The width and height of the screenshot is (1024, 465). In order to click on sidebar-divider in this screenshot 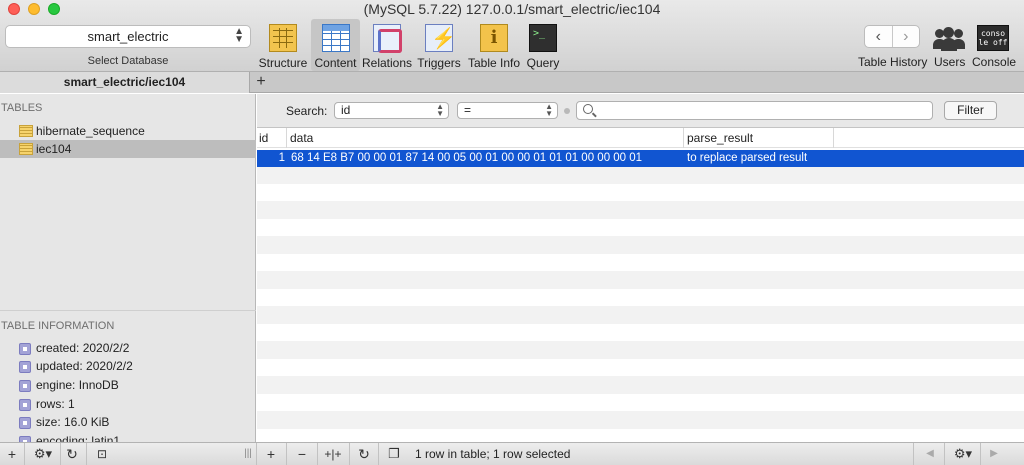, I will do `click(128, 310)`.